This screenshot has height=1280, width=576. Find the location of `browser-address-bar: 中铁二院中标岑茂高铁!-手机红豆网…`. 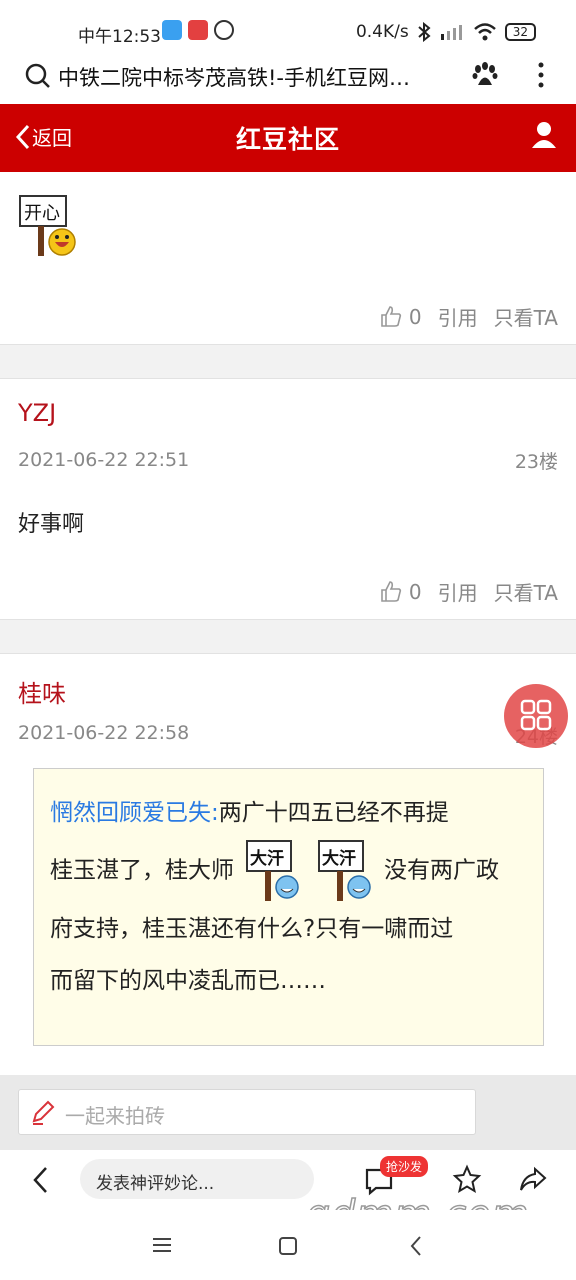

browser-address-bar: 中铁二院中标岑茂高铁!-手机红豆网… is located at coordinates (288, 77).